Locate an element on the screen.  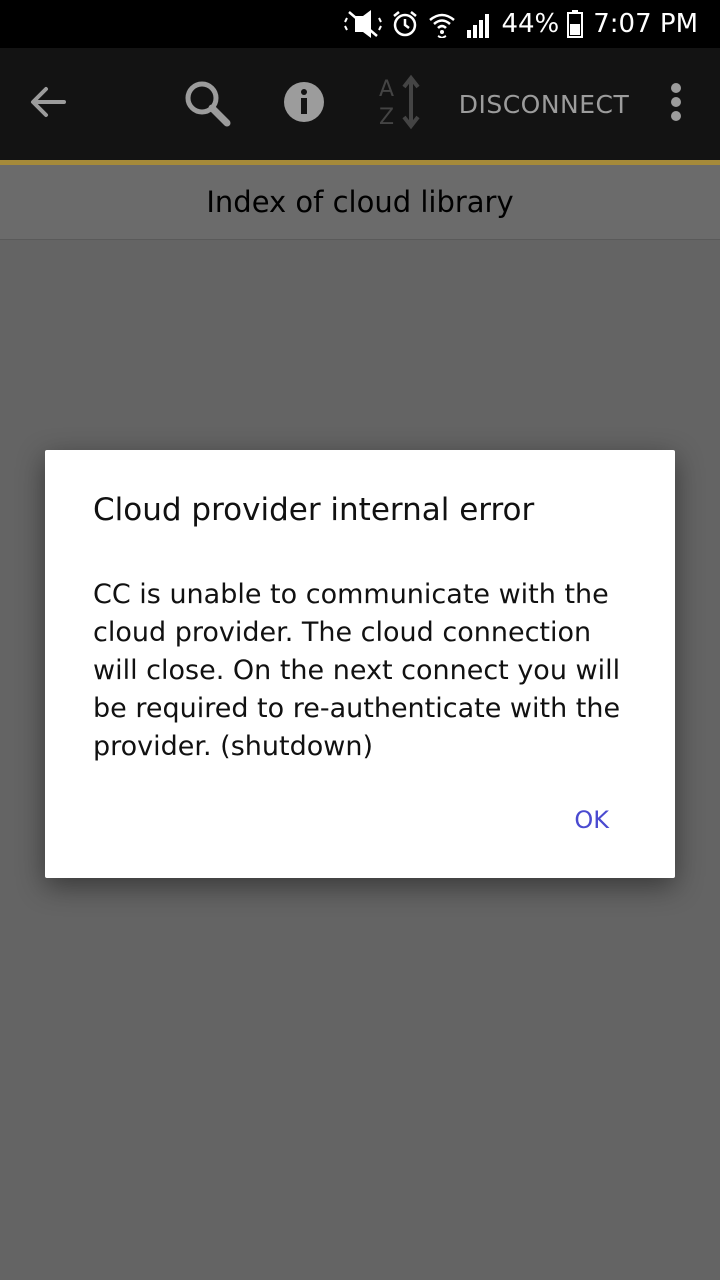
alarm-icon is located at coordinates (405, 24).